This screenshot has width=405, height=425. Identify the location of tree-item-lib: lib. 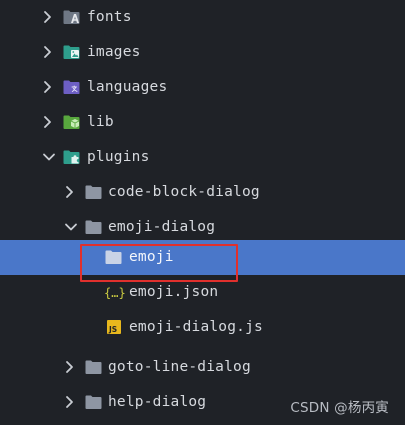
(202, 122).